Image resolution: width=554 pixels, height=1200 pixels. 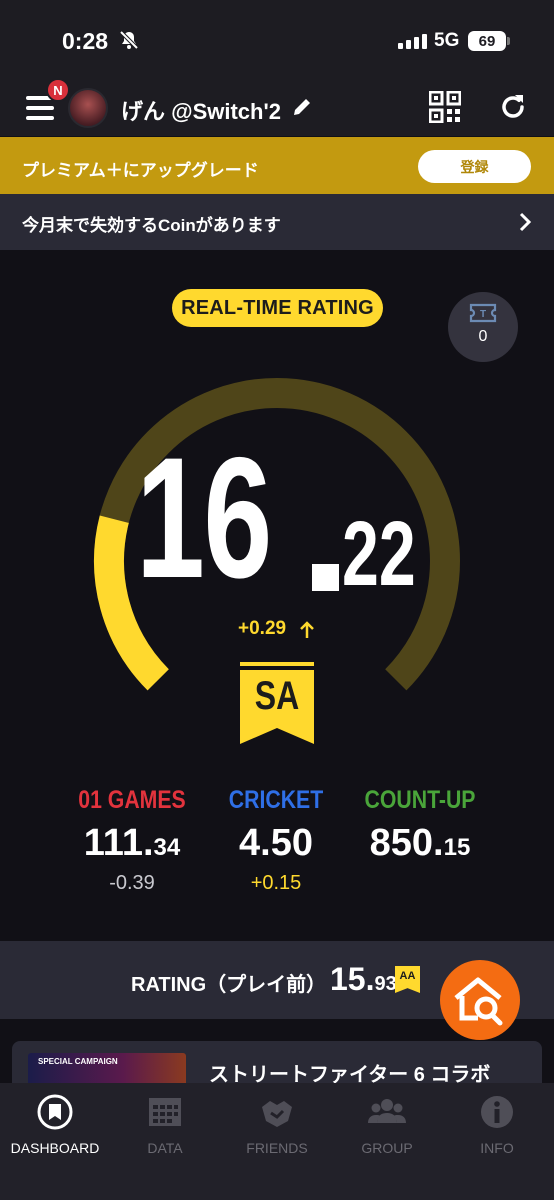 What do you see at coordinates (277, 308) in the screenshot?
I see `realtime-rating-label: REAL-TIME RATING` at bounding box center [277, 308].